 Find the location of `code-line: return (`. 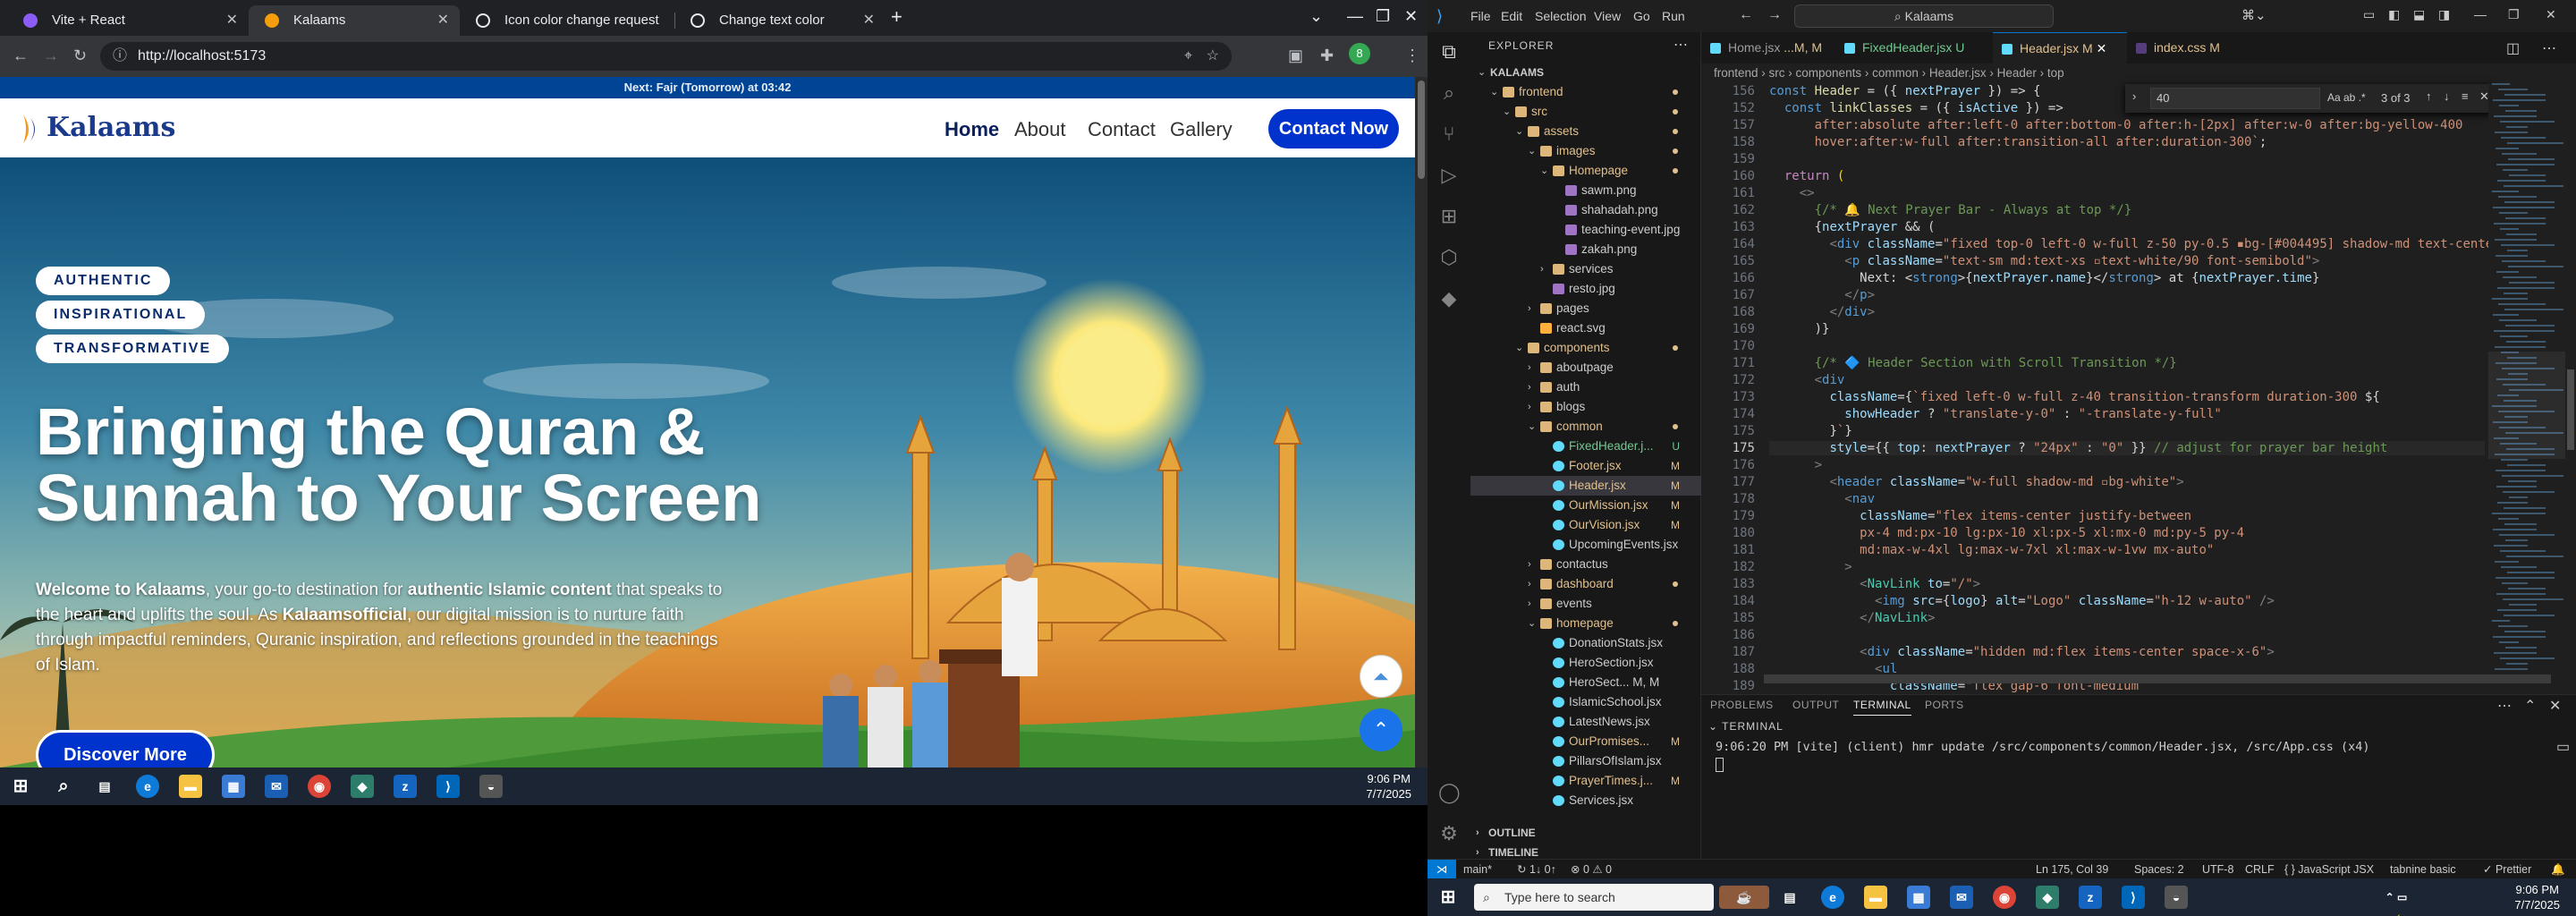

code-line: return ( is located at coordinates (1806, 176).